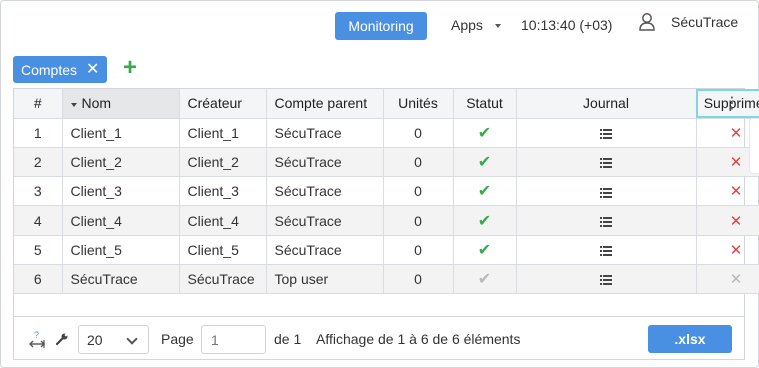 The image size is (759, 368). Describe the element at coordinates (121, 104) in the screenshot. I see `col-header-nom: Nom` at that location.